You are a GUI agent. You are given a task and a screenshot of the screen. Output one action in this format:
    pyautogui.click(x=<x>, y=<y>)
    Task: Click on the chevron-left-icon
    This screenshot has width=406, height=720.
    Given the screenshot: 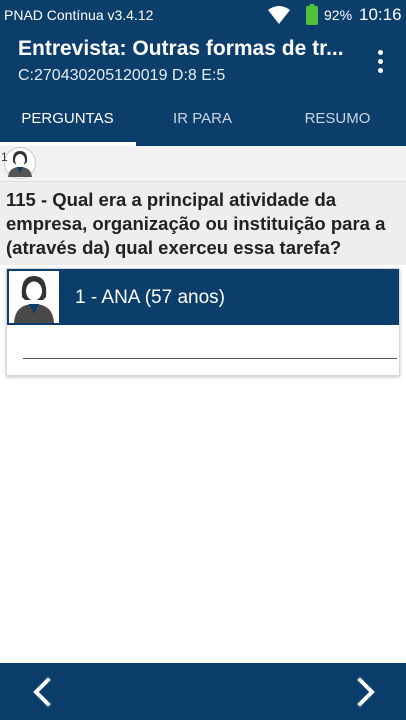 What is the action you would take?
    pyautogui.click(x=43, y=692)
    